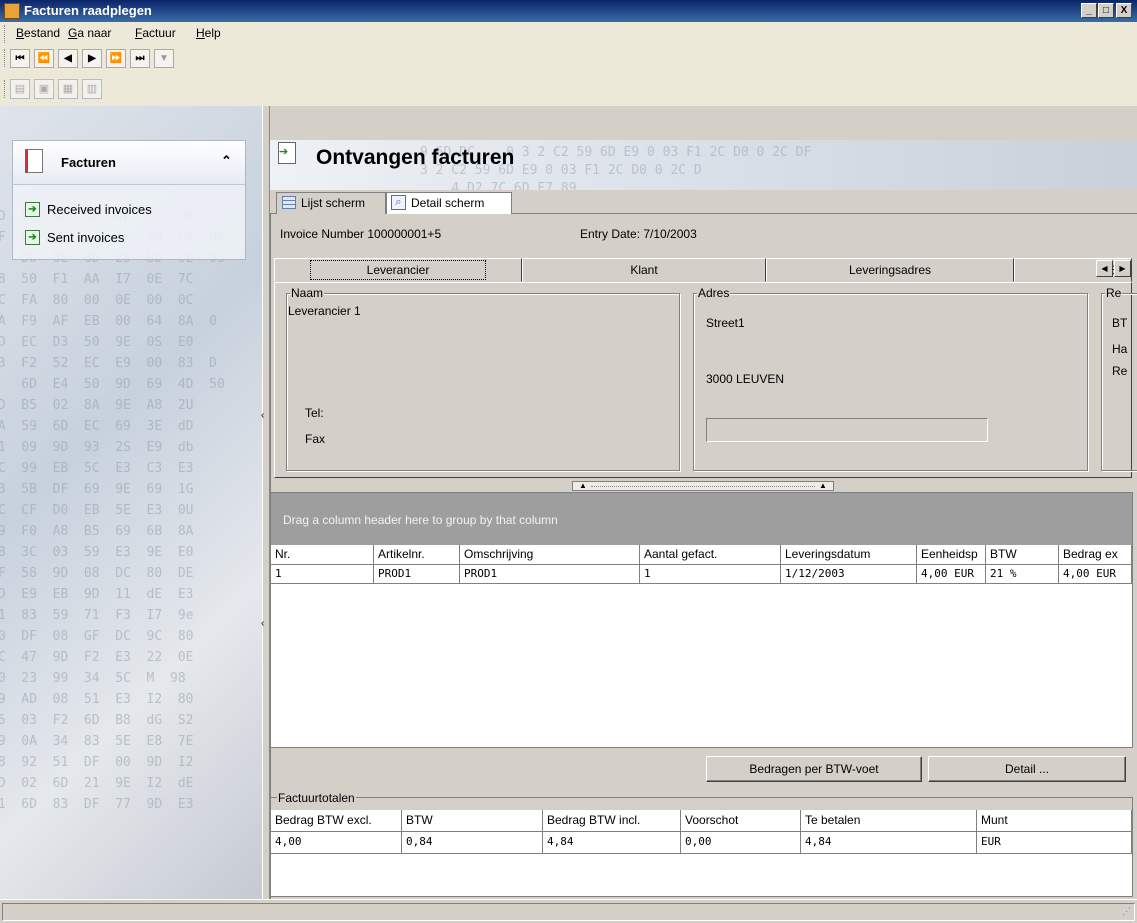 The image size is (1137, 923). What do you see at coordinates (951, 555) in the screenshot?
I see `column-header-eenheidsprijs: Eenheidsp` at bounding box center [951, 555].